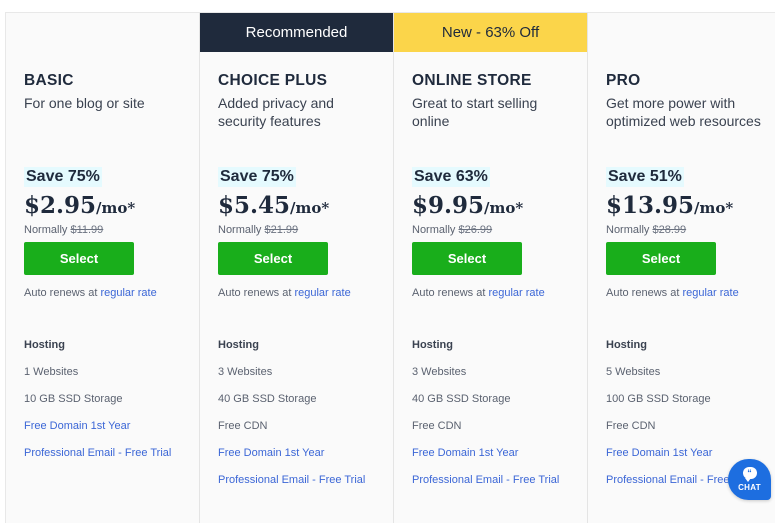 The height and width of the screenshot is (523, 775). I want to click on normal-price: Normally $28.99, so click(690, 230).